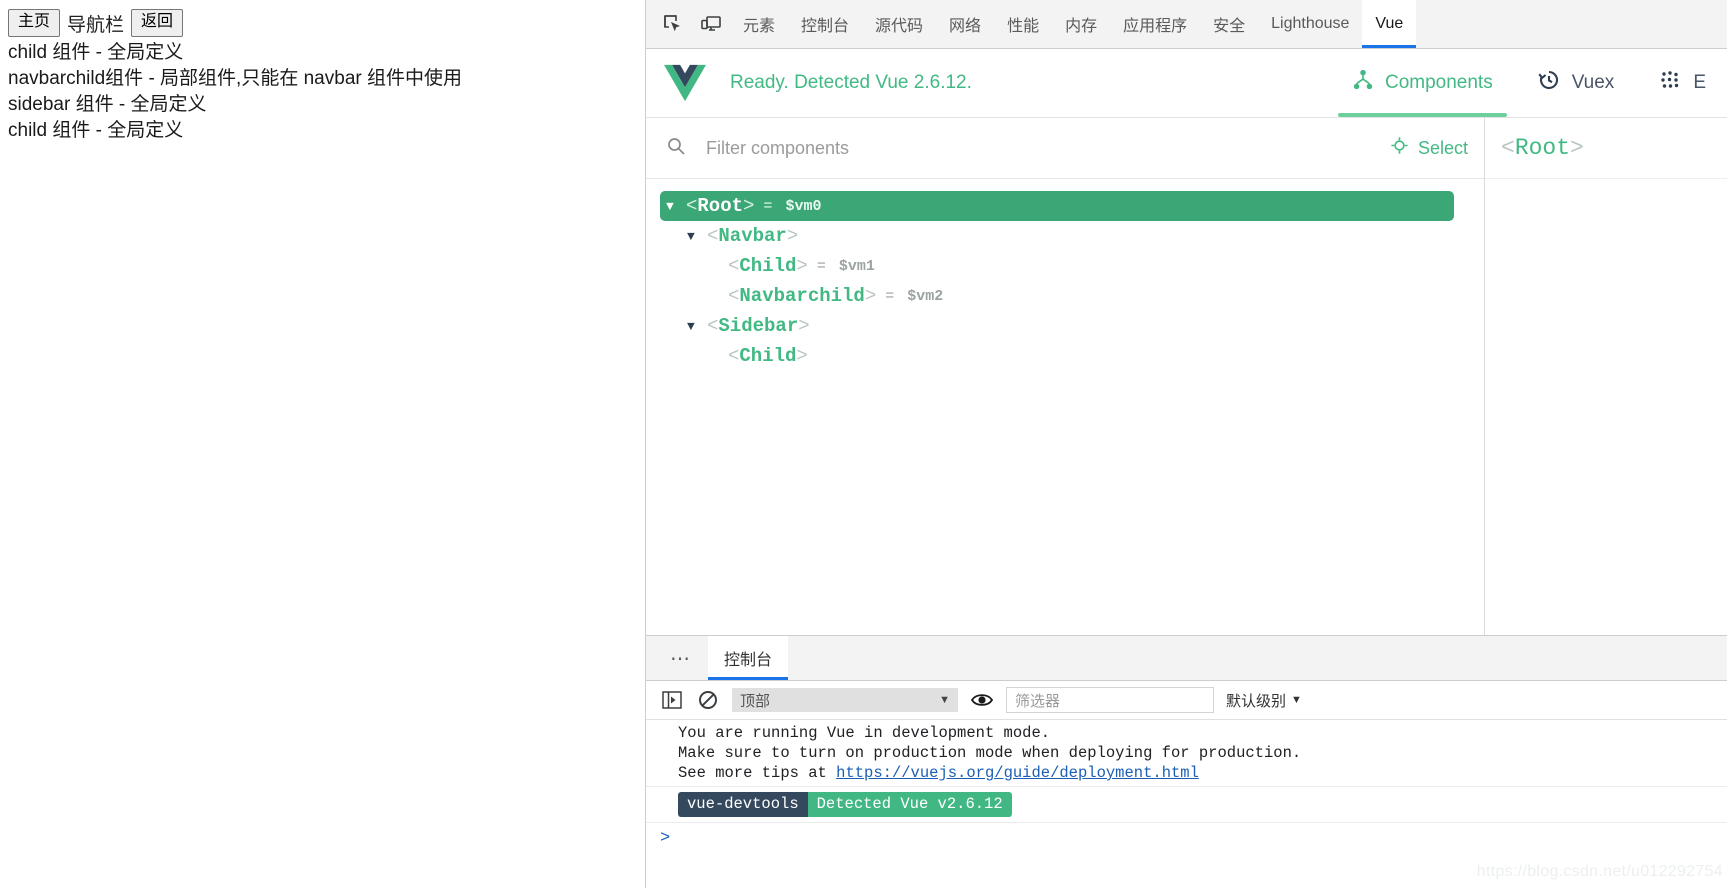  Describe the element at coordinates (1310, 24) in the screenshot. I see `tab-lighthouse: Lighthouse` at that location.